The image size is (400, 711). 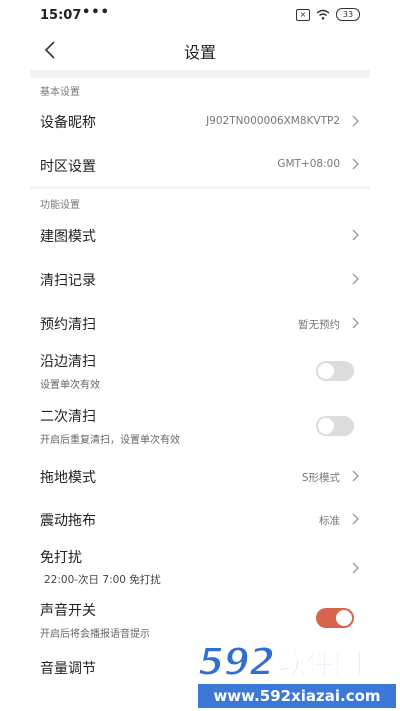 I want to click on device-name-value: J902TN000006XM8KVTP2, so click(x=273, y=121).